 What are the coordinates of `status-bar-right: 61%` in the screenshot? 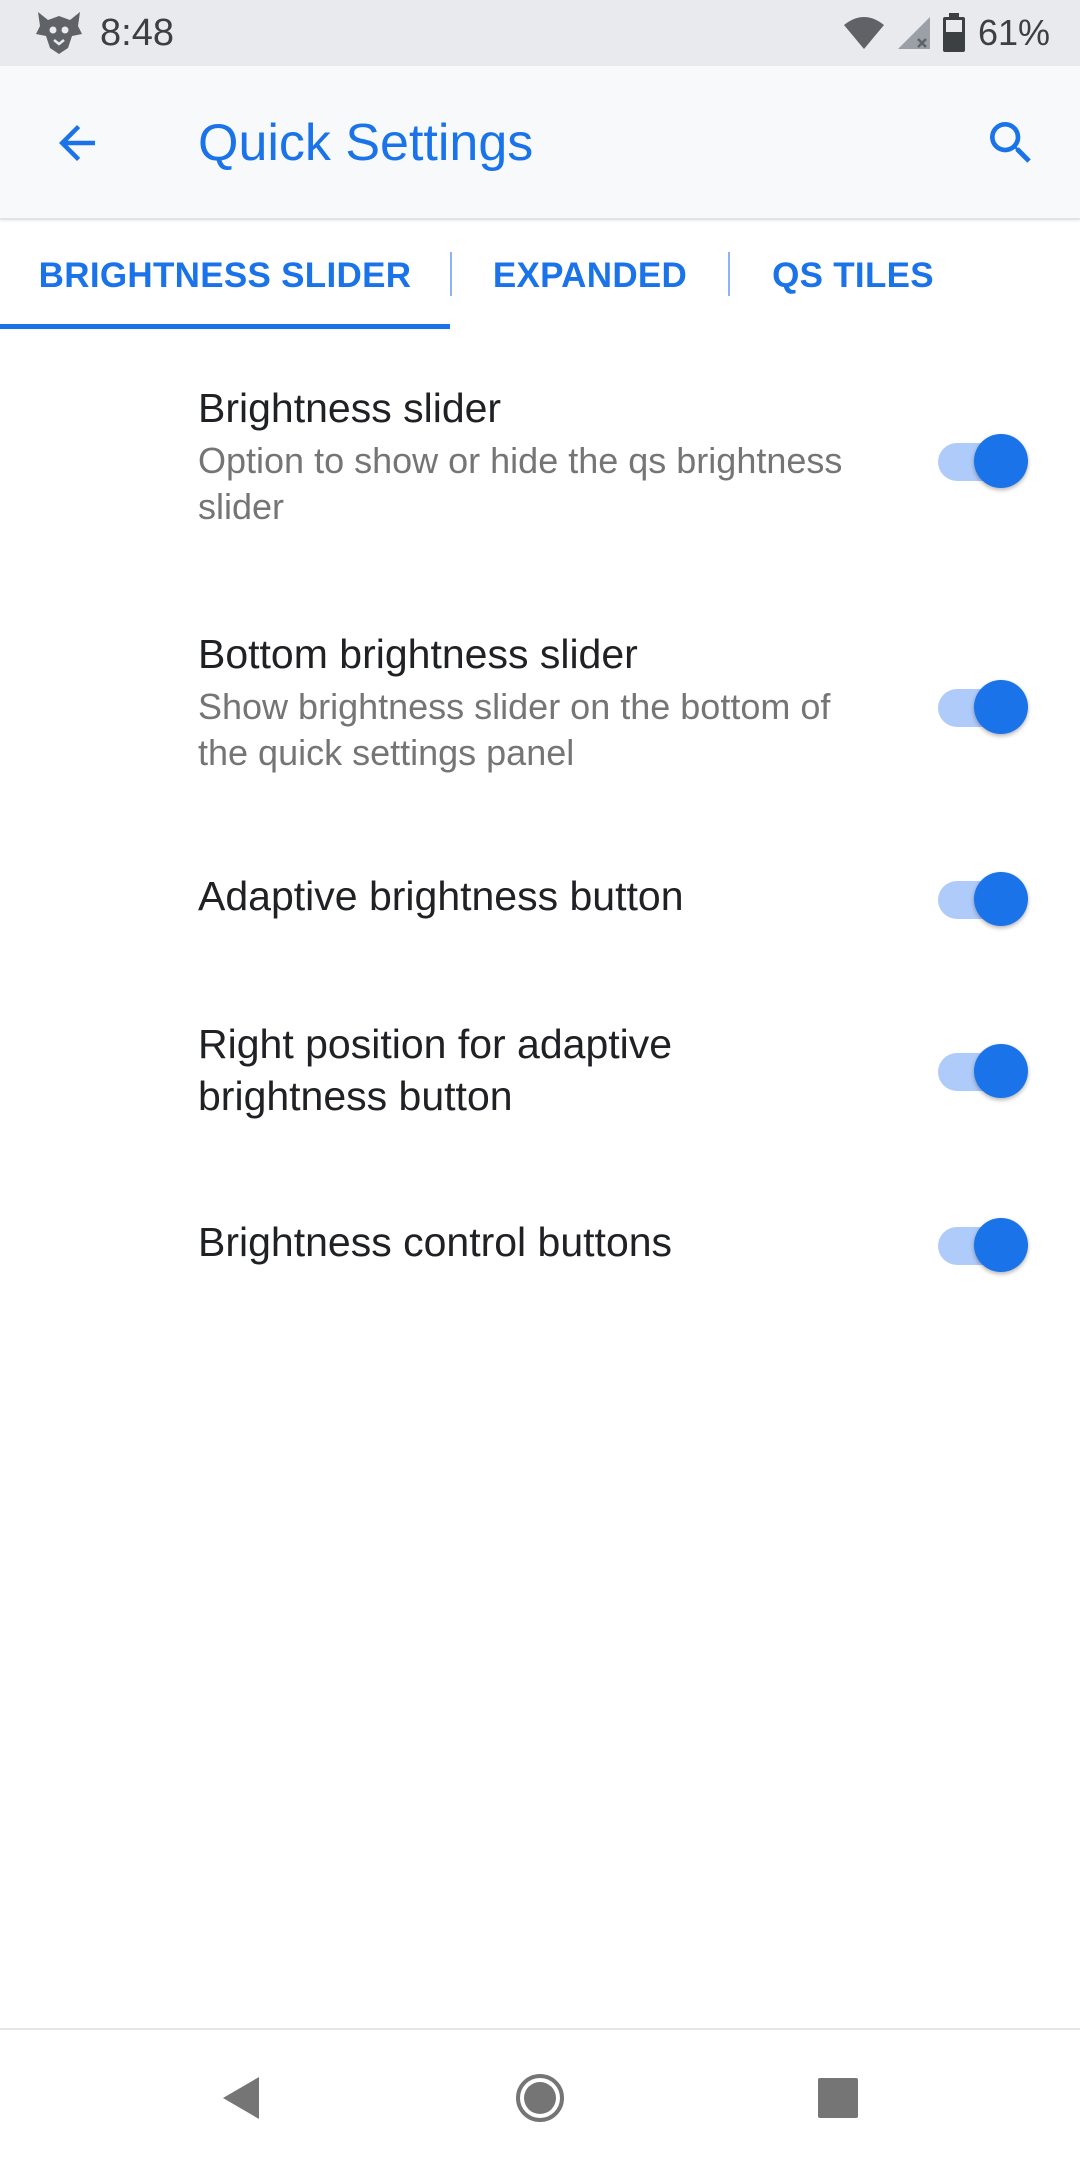 It's located at (941, 33).